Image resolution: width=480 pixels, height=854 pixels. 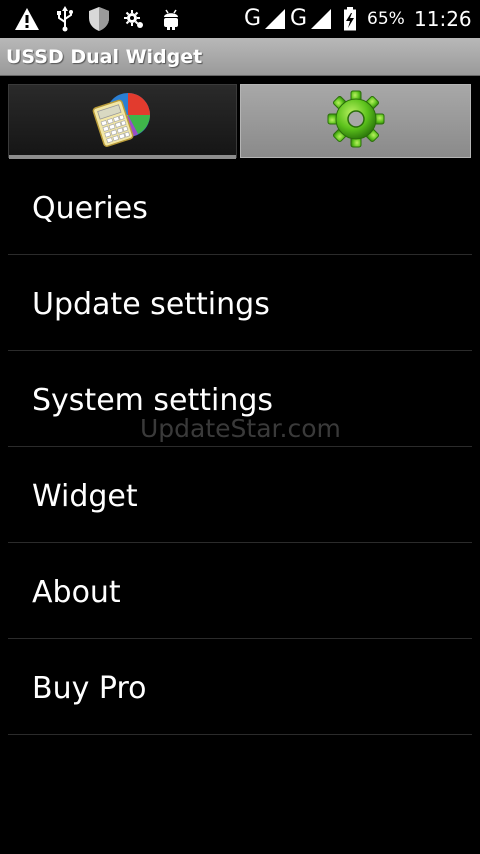 I want to click on menu-item-widget: Widget, so click(x=240, y=495).